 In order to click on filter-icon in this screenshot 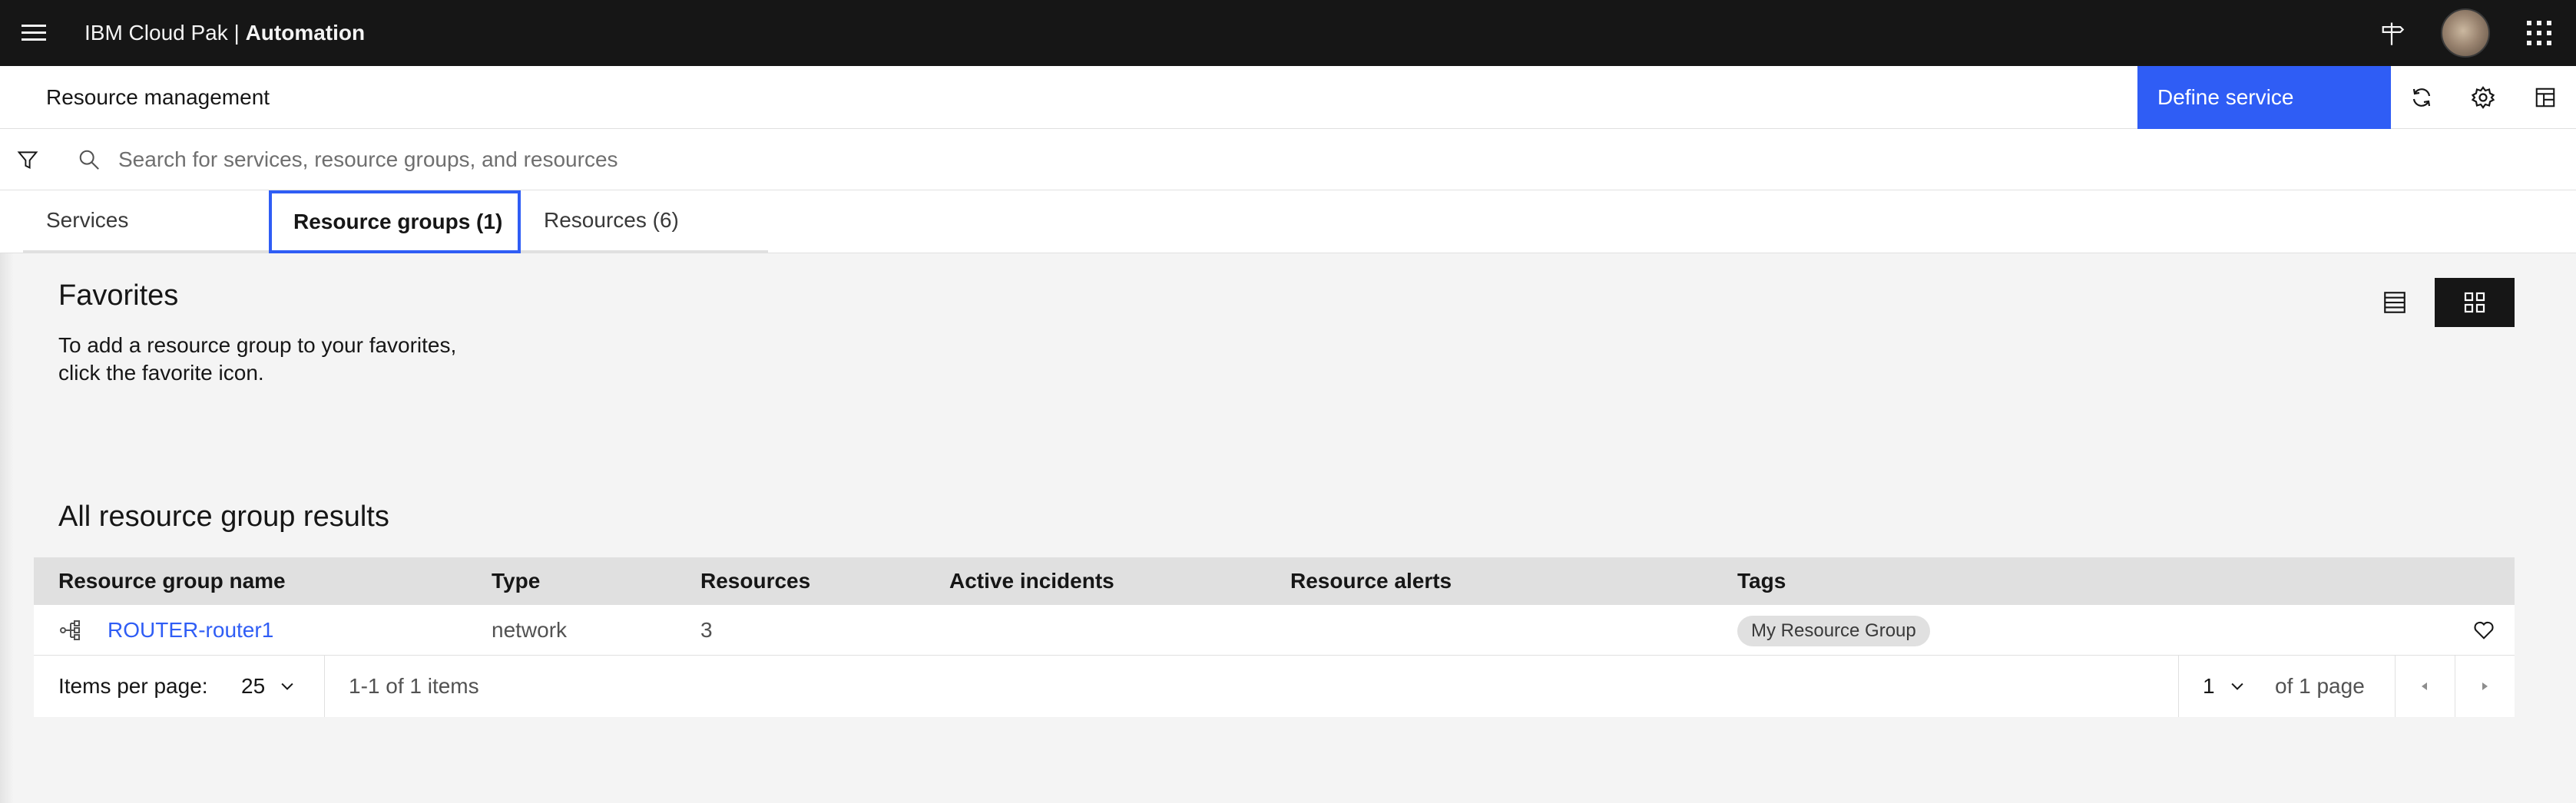, I will do `click(28, 159)`.